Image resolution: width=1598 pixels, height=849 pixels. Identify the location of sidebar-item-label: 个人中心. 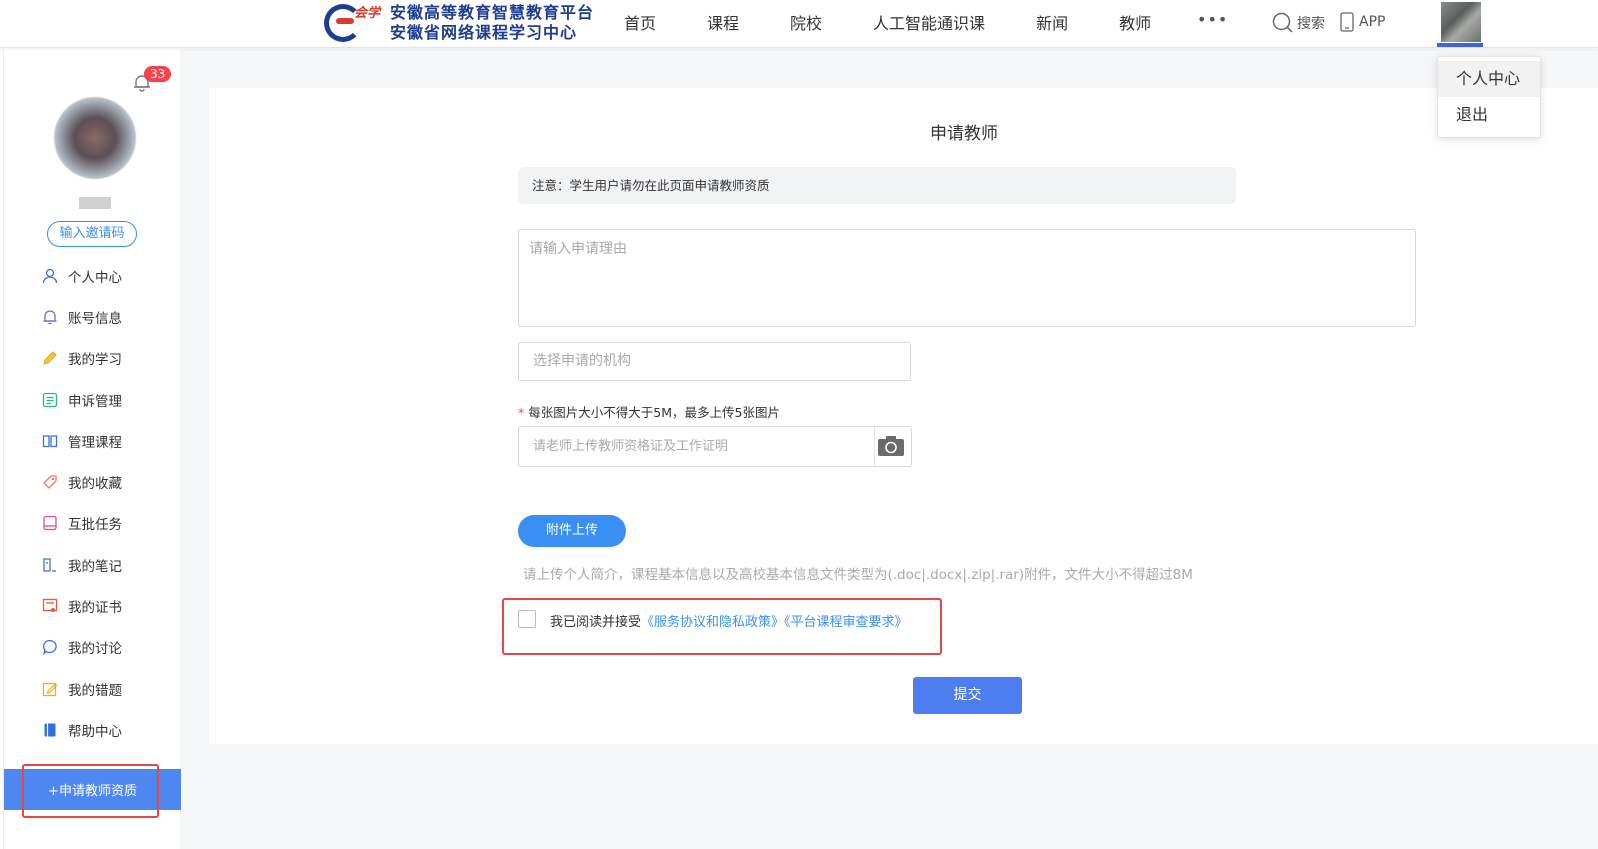
(95, 277).